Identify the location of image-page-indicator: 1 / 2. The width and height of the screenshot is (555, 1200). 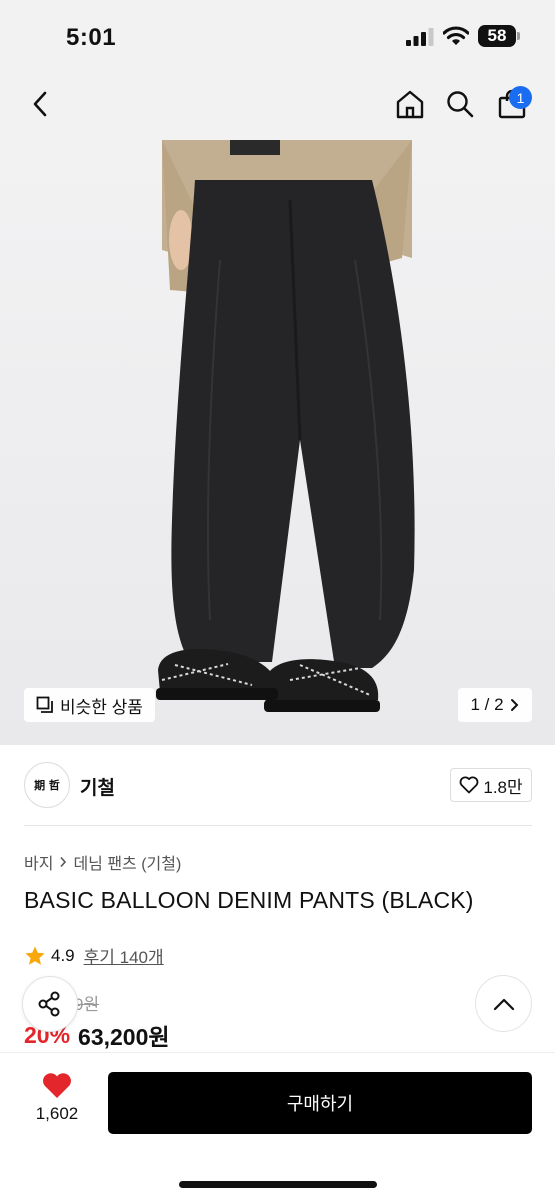
(495, 705).